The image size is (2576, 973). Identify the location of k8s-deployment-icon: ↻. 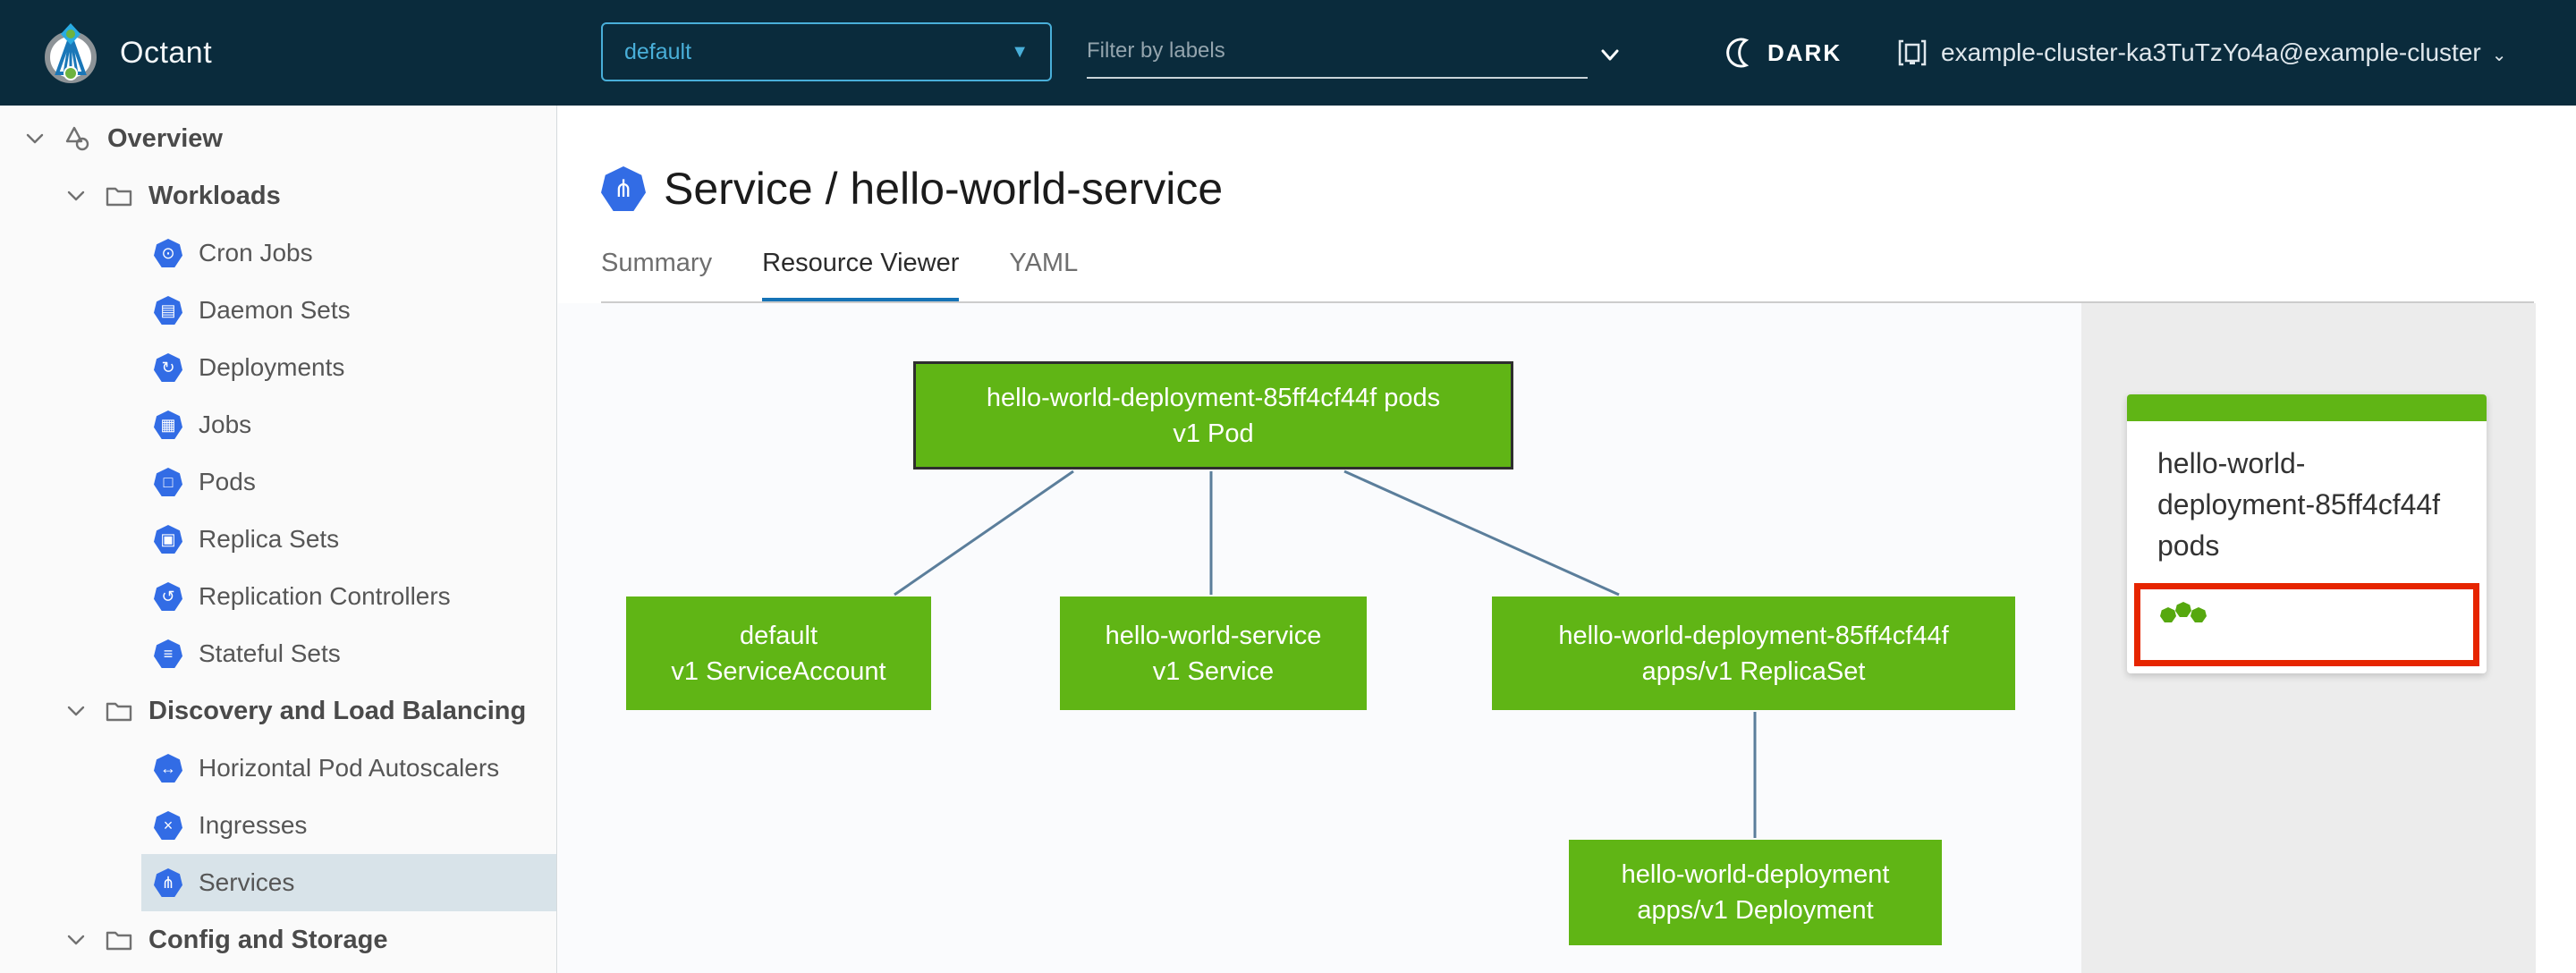
(168, 367).